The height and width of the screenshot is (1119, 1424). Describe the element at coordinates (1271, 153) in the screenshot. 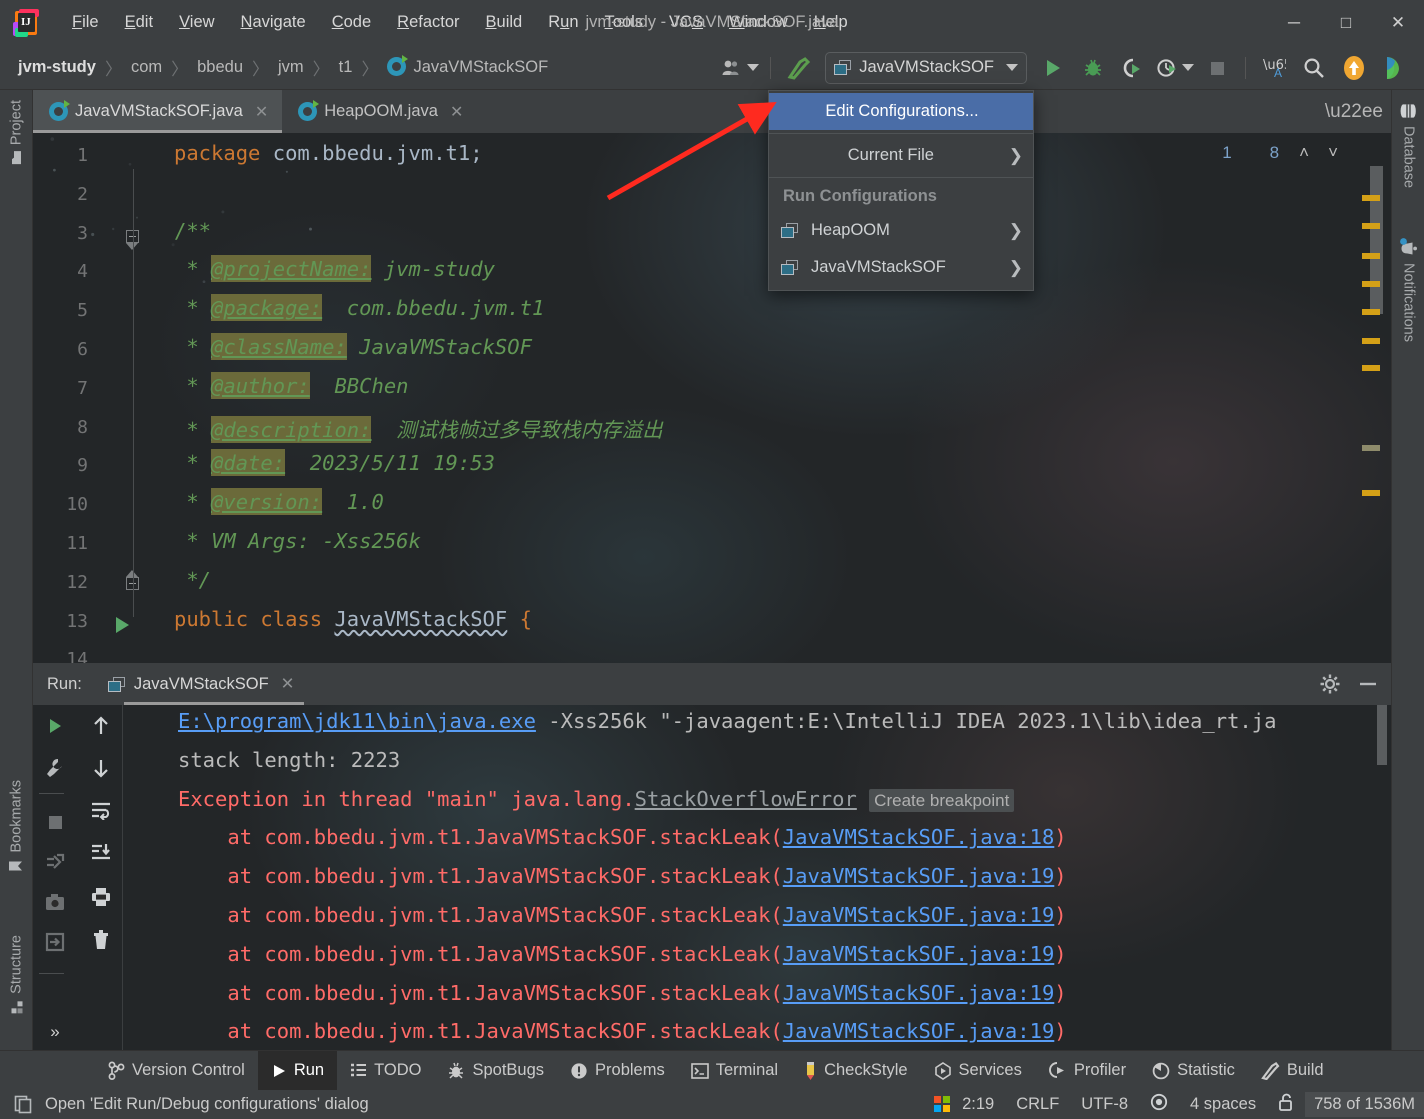

I see `inspection-widget: 1 8 ˄ ˅` at that location.